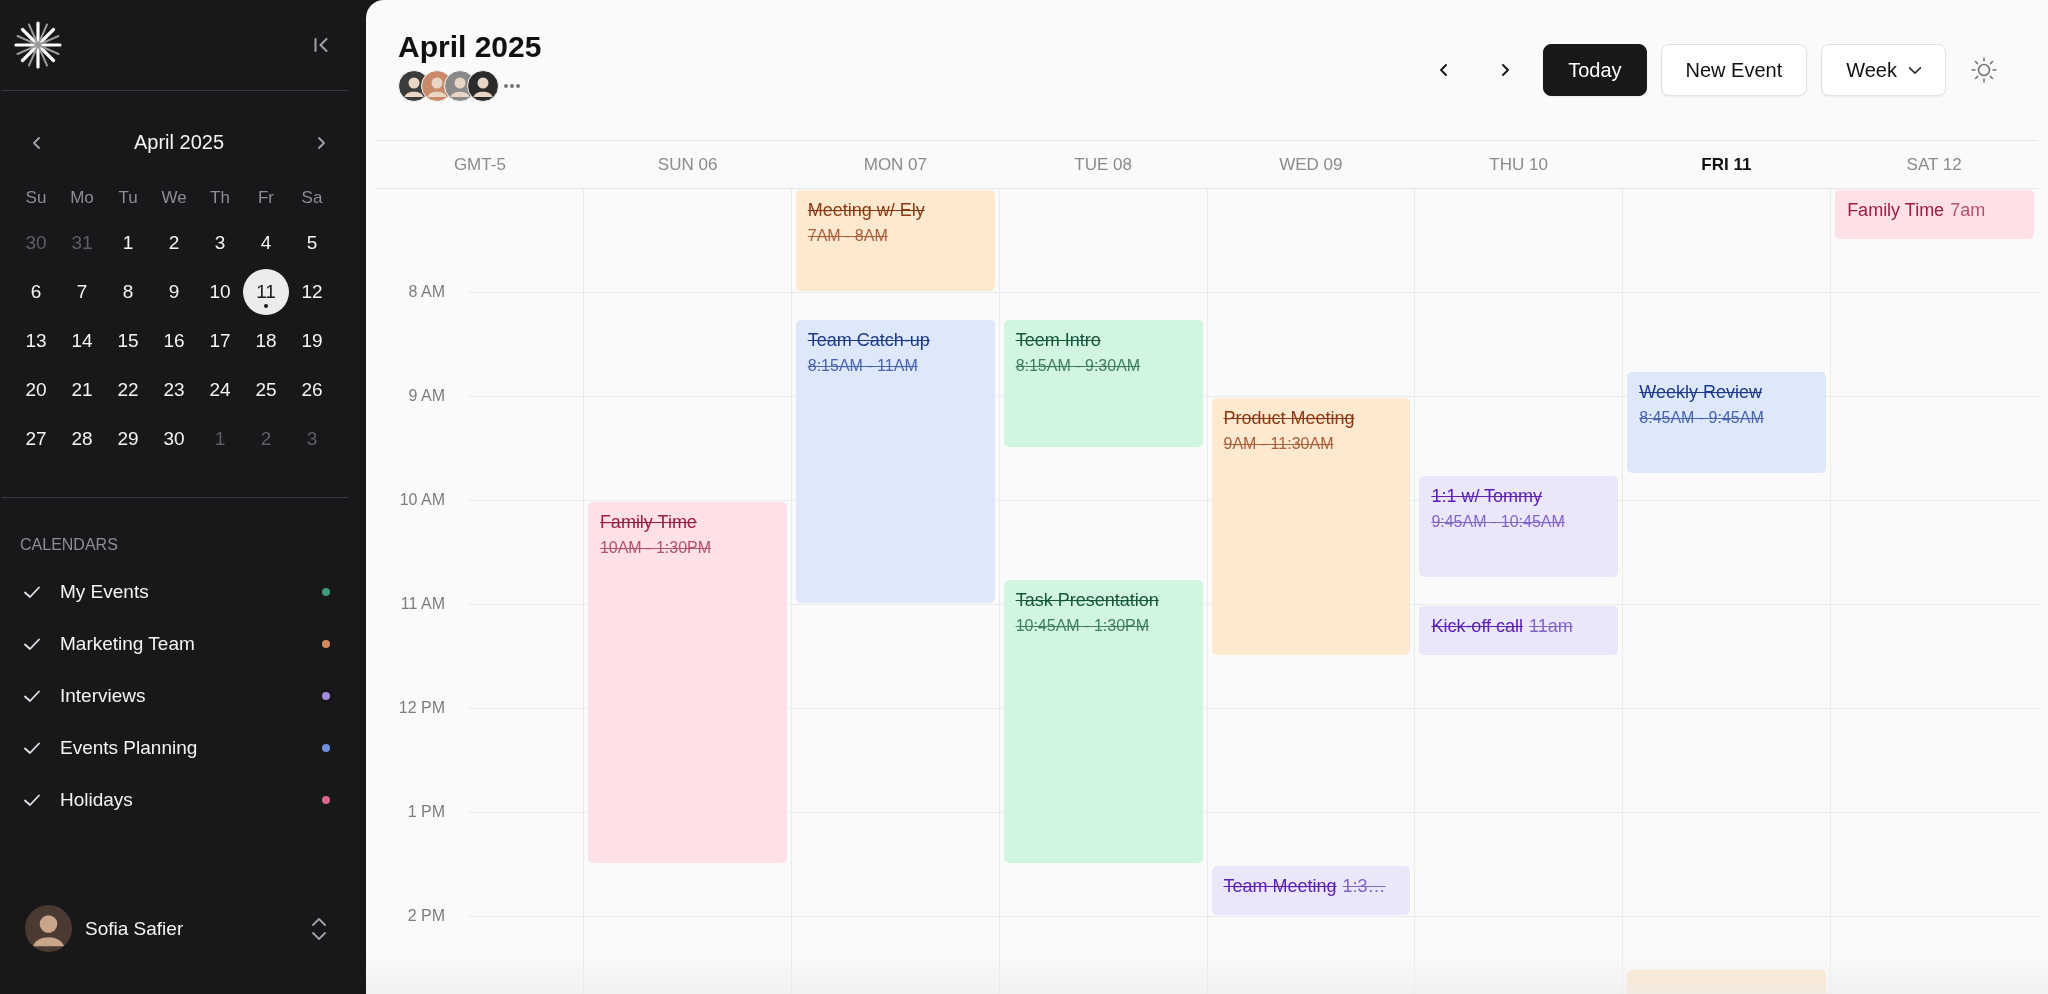 Image resolution: width=2048 pixels, height=994 pixels. Describe the element at coordinates (425, 916) in the screenshot. I see `hour-label: 2 PM` at that location.